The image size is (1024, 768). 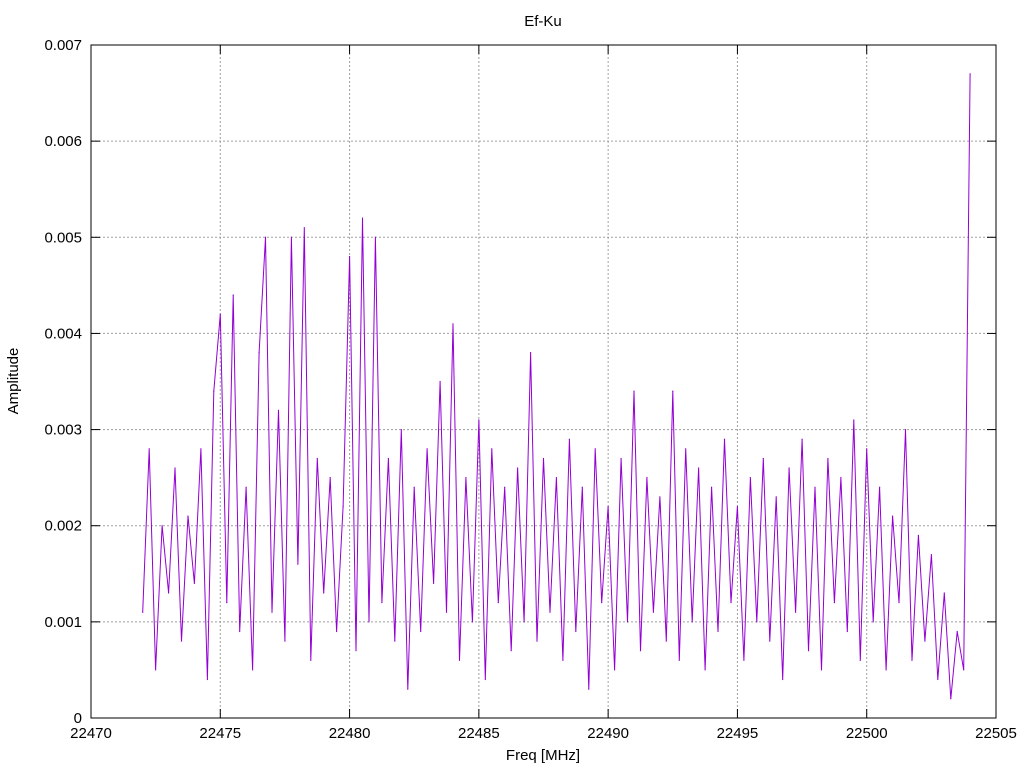 What do you see at coordinates (867, 733) in the screenshot?
I see `x-tick-label: 22500` at bounding box center [867, 733].